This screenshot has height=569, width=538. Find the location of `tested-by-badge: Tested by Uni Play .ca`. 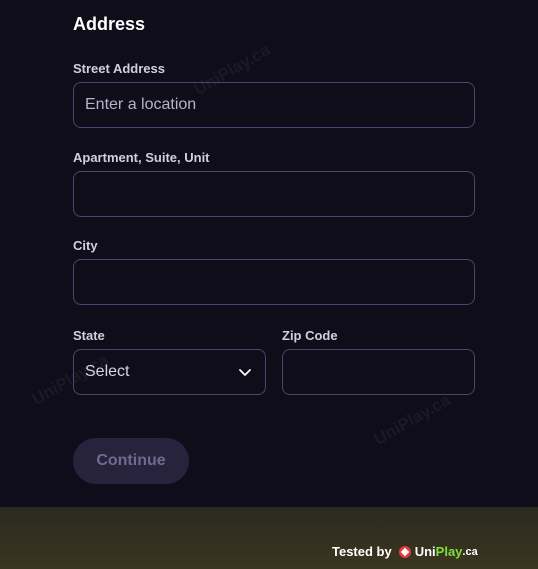

tested-by-badge: Tested by Uni Play .ca is located at coordinates (405, 551).